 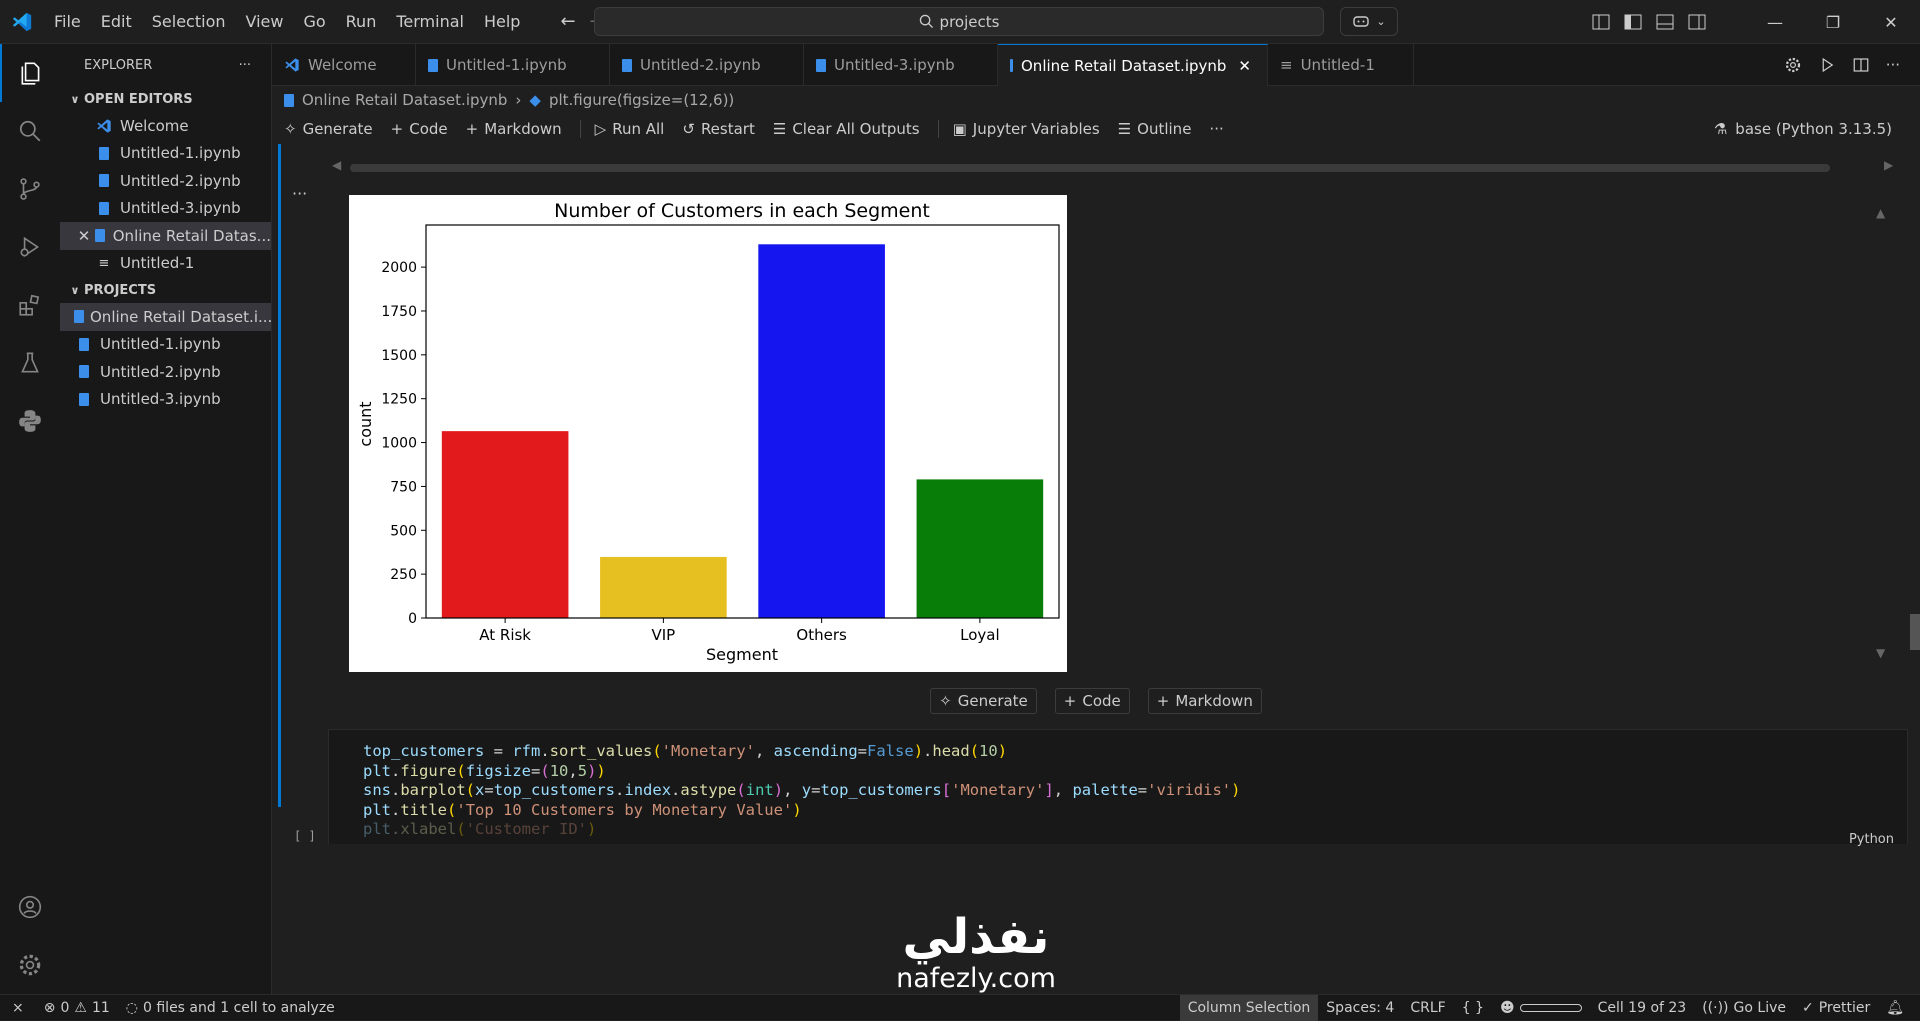 What do you see at coordinates (1090, 168) in the screenshot?
I see `output-horizontal-scrollbar` at bounding box center [1090, 168].